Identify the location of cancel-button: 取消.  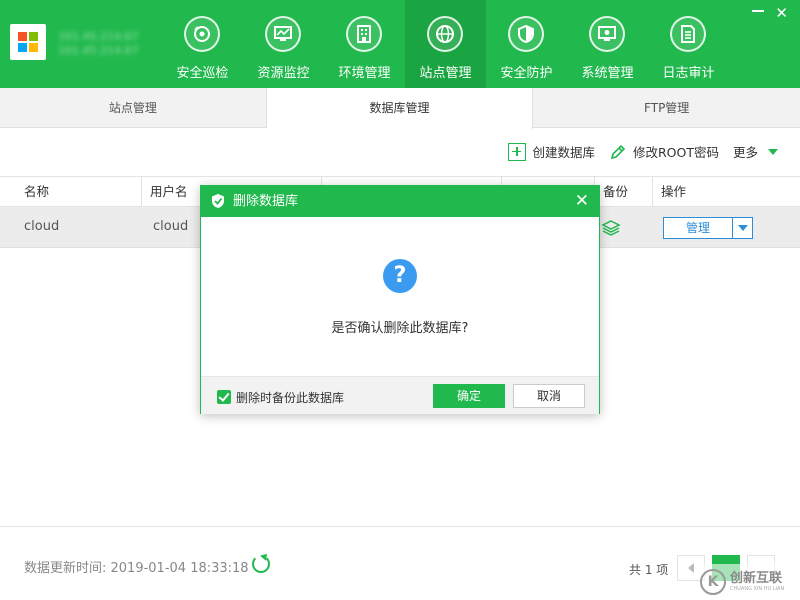
(549, 396).